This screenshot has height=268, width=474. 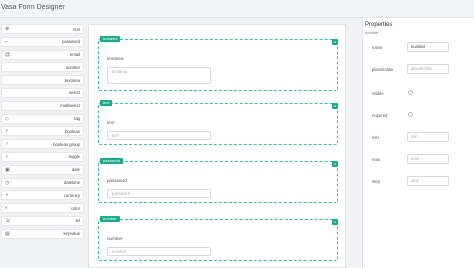 I want to click on property-row-min: min min, so click(x=418, y=138).